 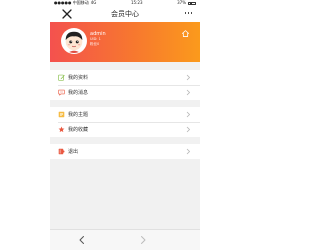 I want to click on profile-header: admin UID: 1 粉丝0, so click(x=125, y=42).